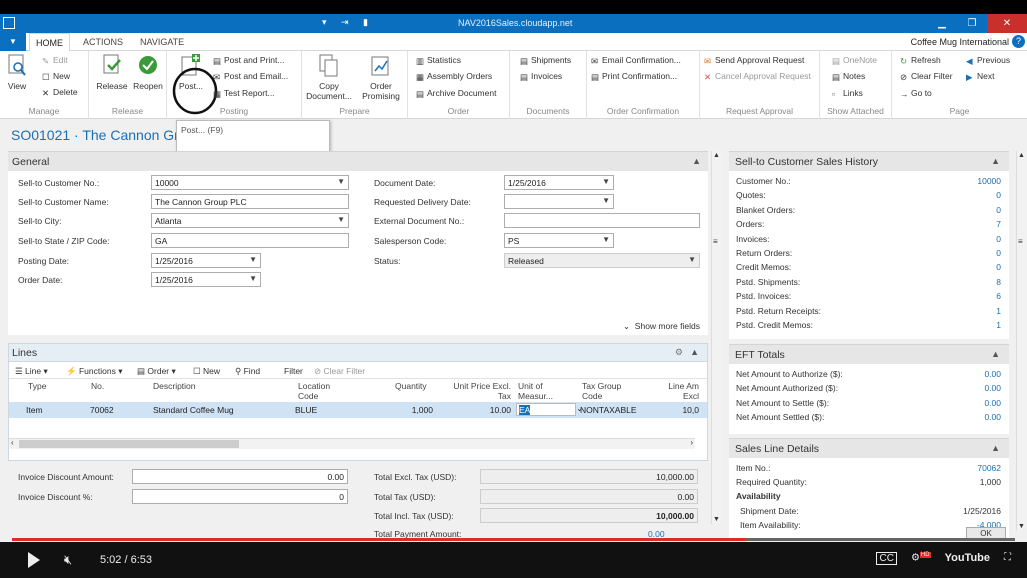  What do you see at coordinates (757, 76) in the screenshot?
I see `cancel-approval-request-button: ✕ Cancel Approval Request` at bounding box center [757, 76].